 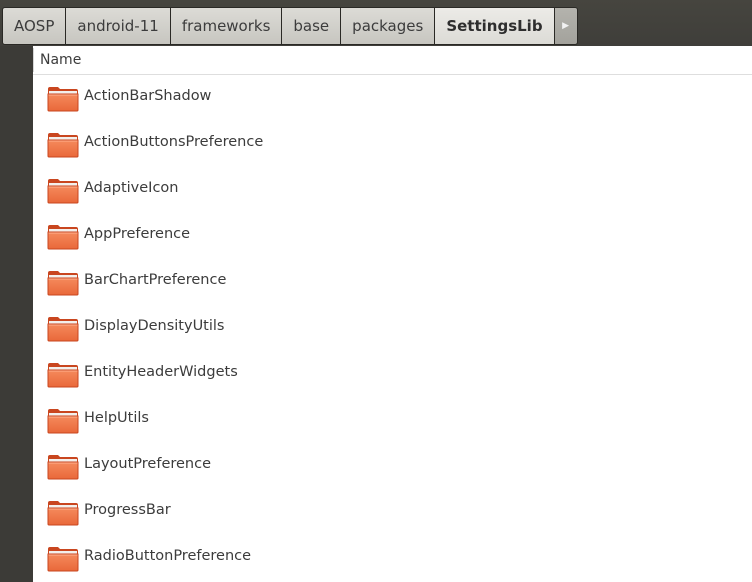 I want to click on list-item: EntityHeaderWidgets, so click(x=392, y=374).